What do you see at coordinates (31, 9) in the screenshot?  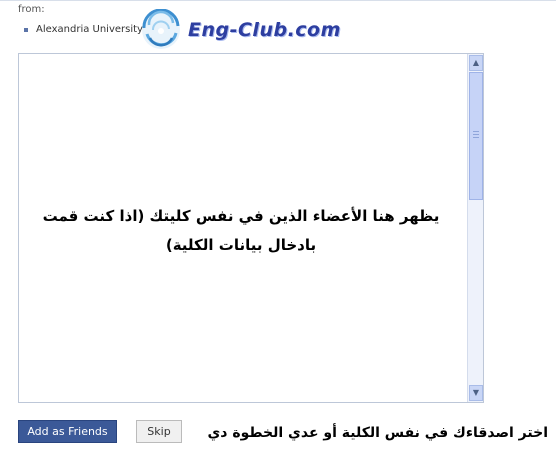 I see `from-label: from:` at bounding box center [31, 9].